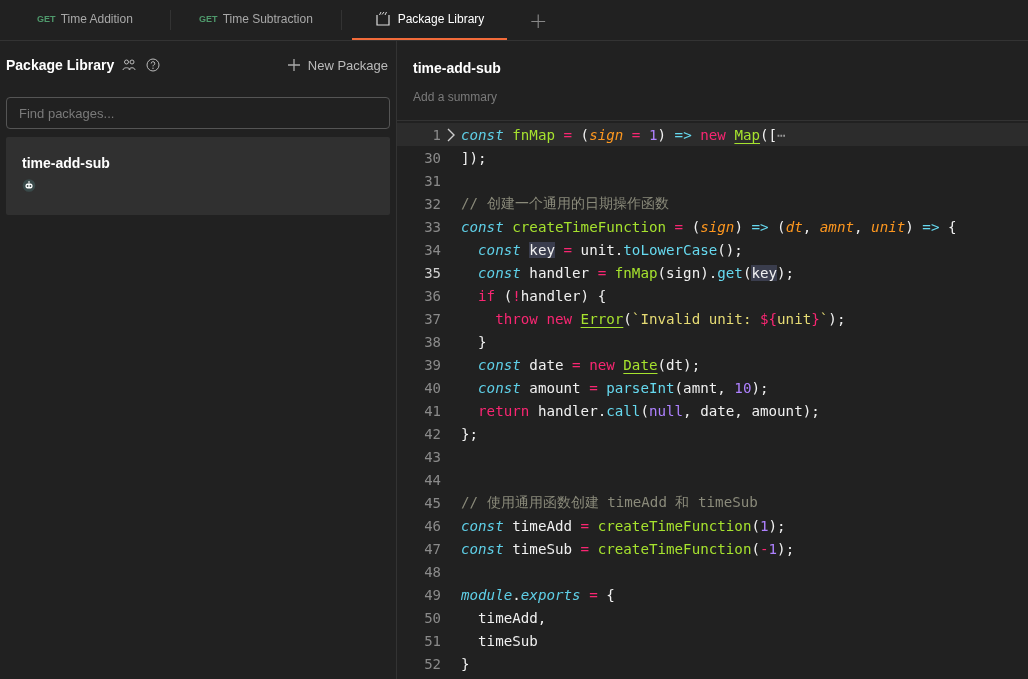  I want to click on tab: GET Time Subtraction, so click(256, 20).